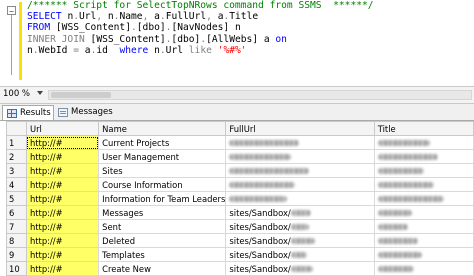 This screenshot has width=474, height=276. Describe the element at coordinates (16, 198) in the screenshot. I see `row-number: 5` at that location.